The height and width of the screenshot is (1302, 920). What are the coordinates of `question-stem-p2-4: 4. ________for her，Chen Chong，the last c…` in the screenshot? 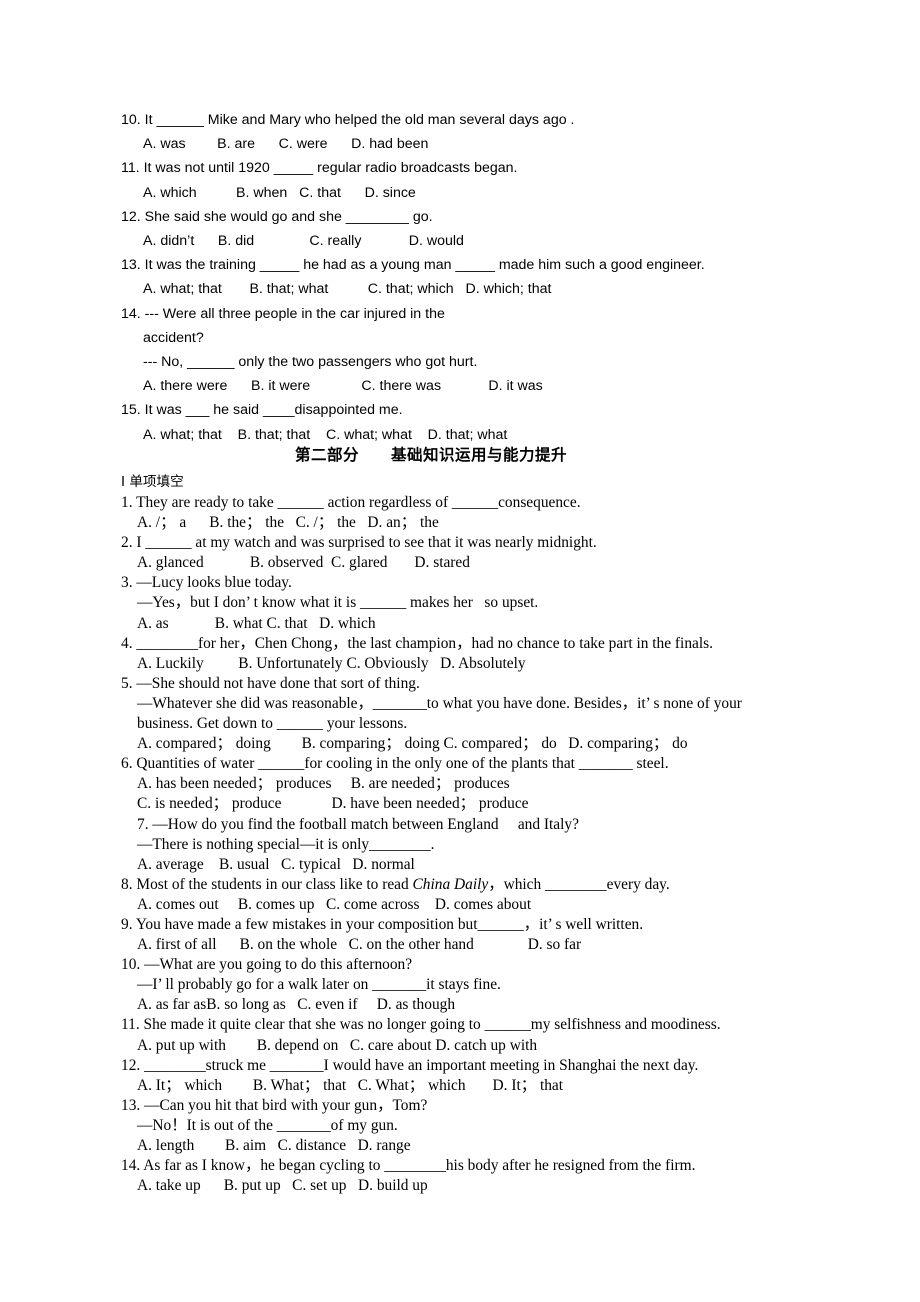 It's located at (417, 643).